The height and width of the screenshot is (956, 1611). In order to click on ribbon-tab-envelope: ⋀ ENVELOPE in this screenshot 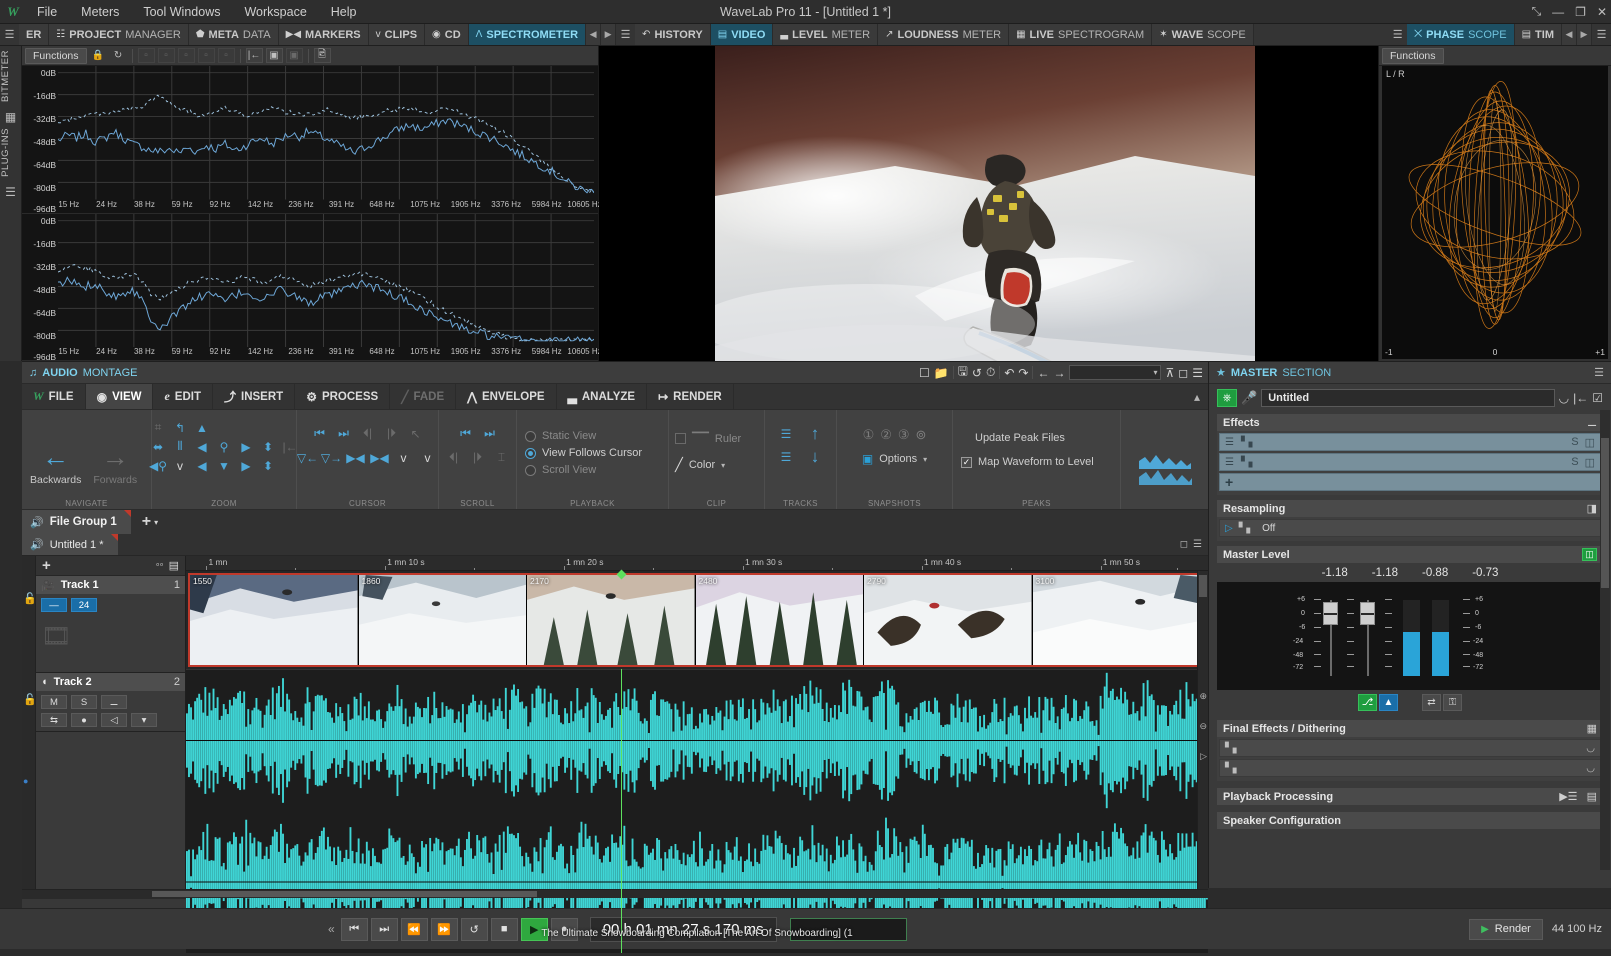, I will do `click(506, 396)`.